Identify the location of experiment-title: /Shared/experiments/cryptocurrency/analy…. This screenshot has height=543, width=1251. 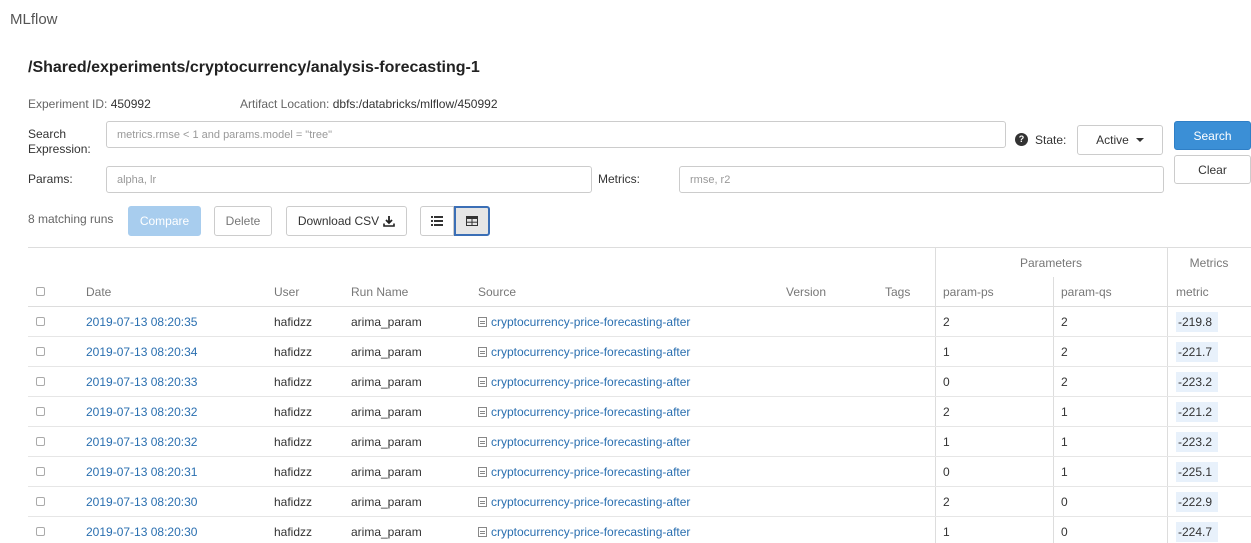
(254, 67).